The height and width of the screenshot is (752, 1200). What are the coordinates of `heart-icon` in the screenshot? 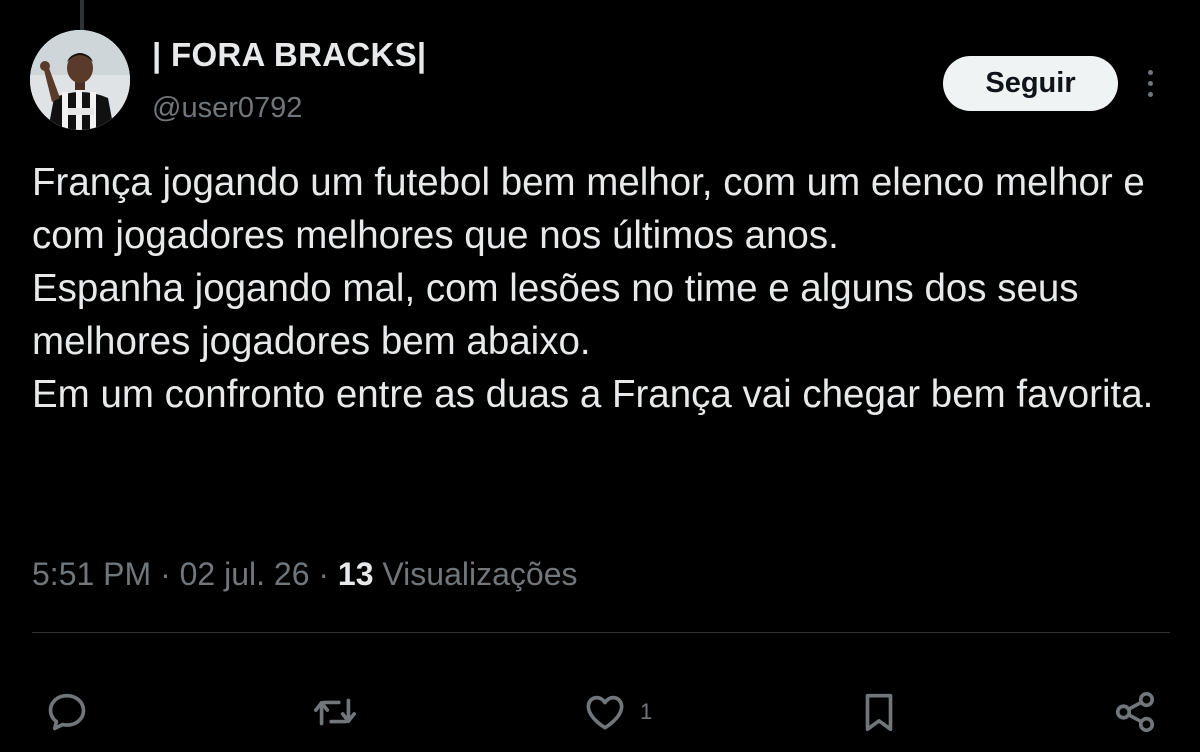 It's located at (605, 712).